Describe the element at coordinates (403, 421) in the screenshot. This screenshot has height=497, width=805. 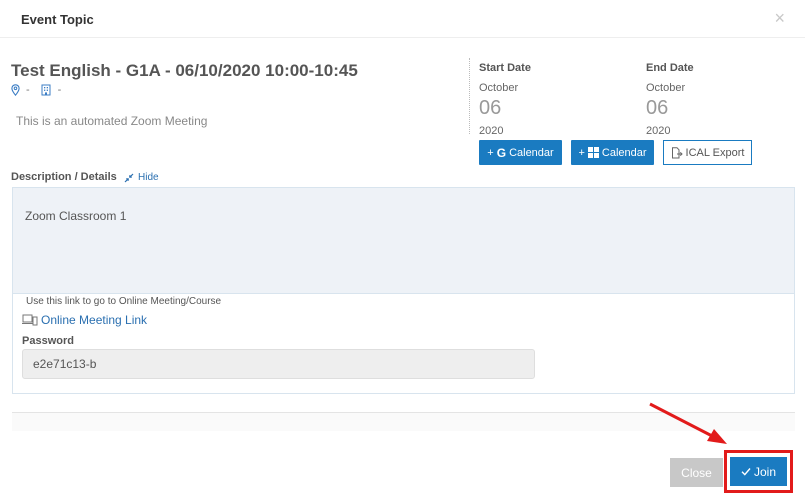
I see `footer-separator` at that location.